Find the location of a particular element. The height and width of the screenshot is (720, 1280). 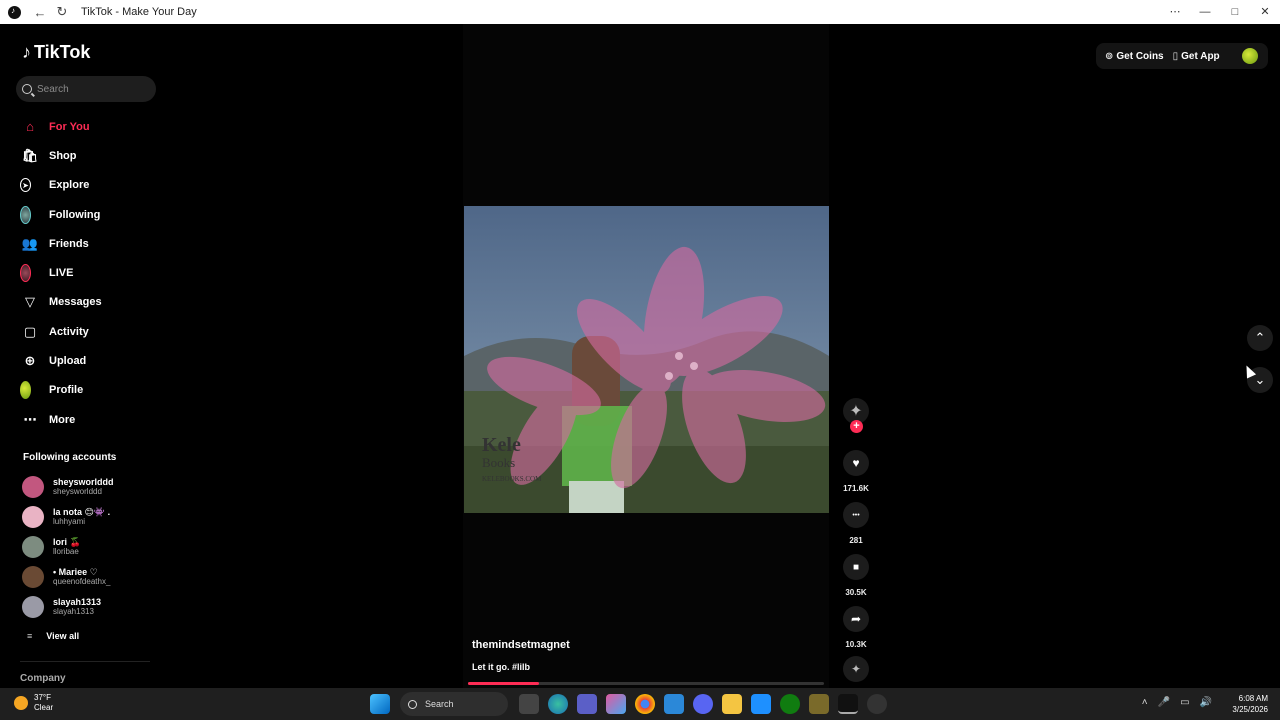

clock-time: 6:08 AM is located at coordinates (1253, 698).